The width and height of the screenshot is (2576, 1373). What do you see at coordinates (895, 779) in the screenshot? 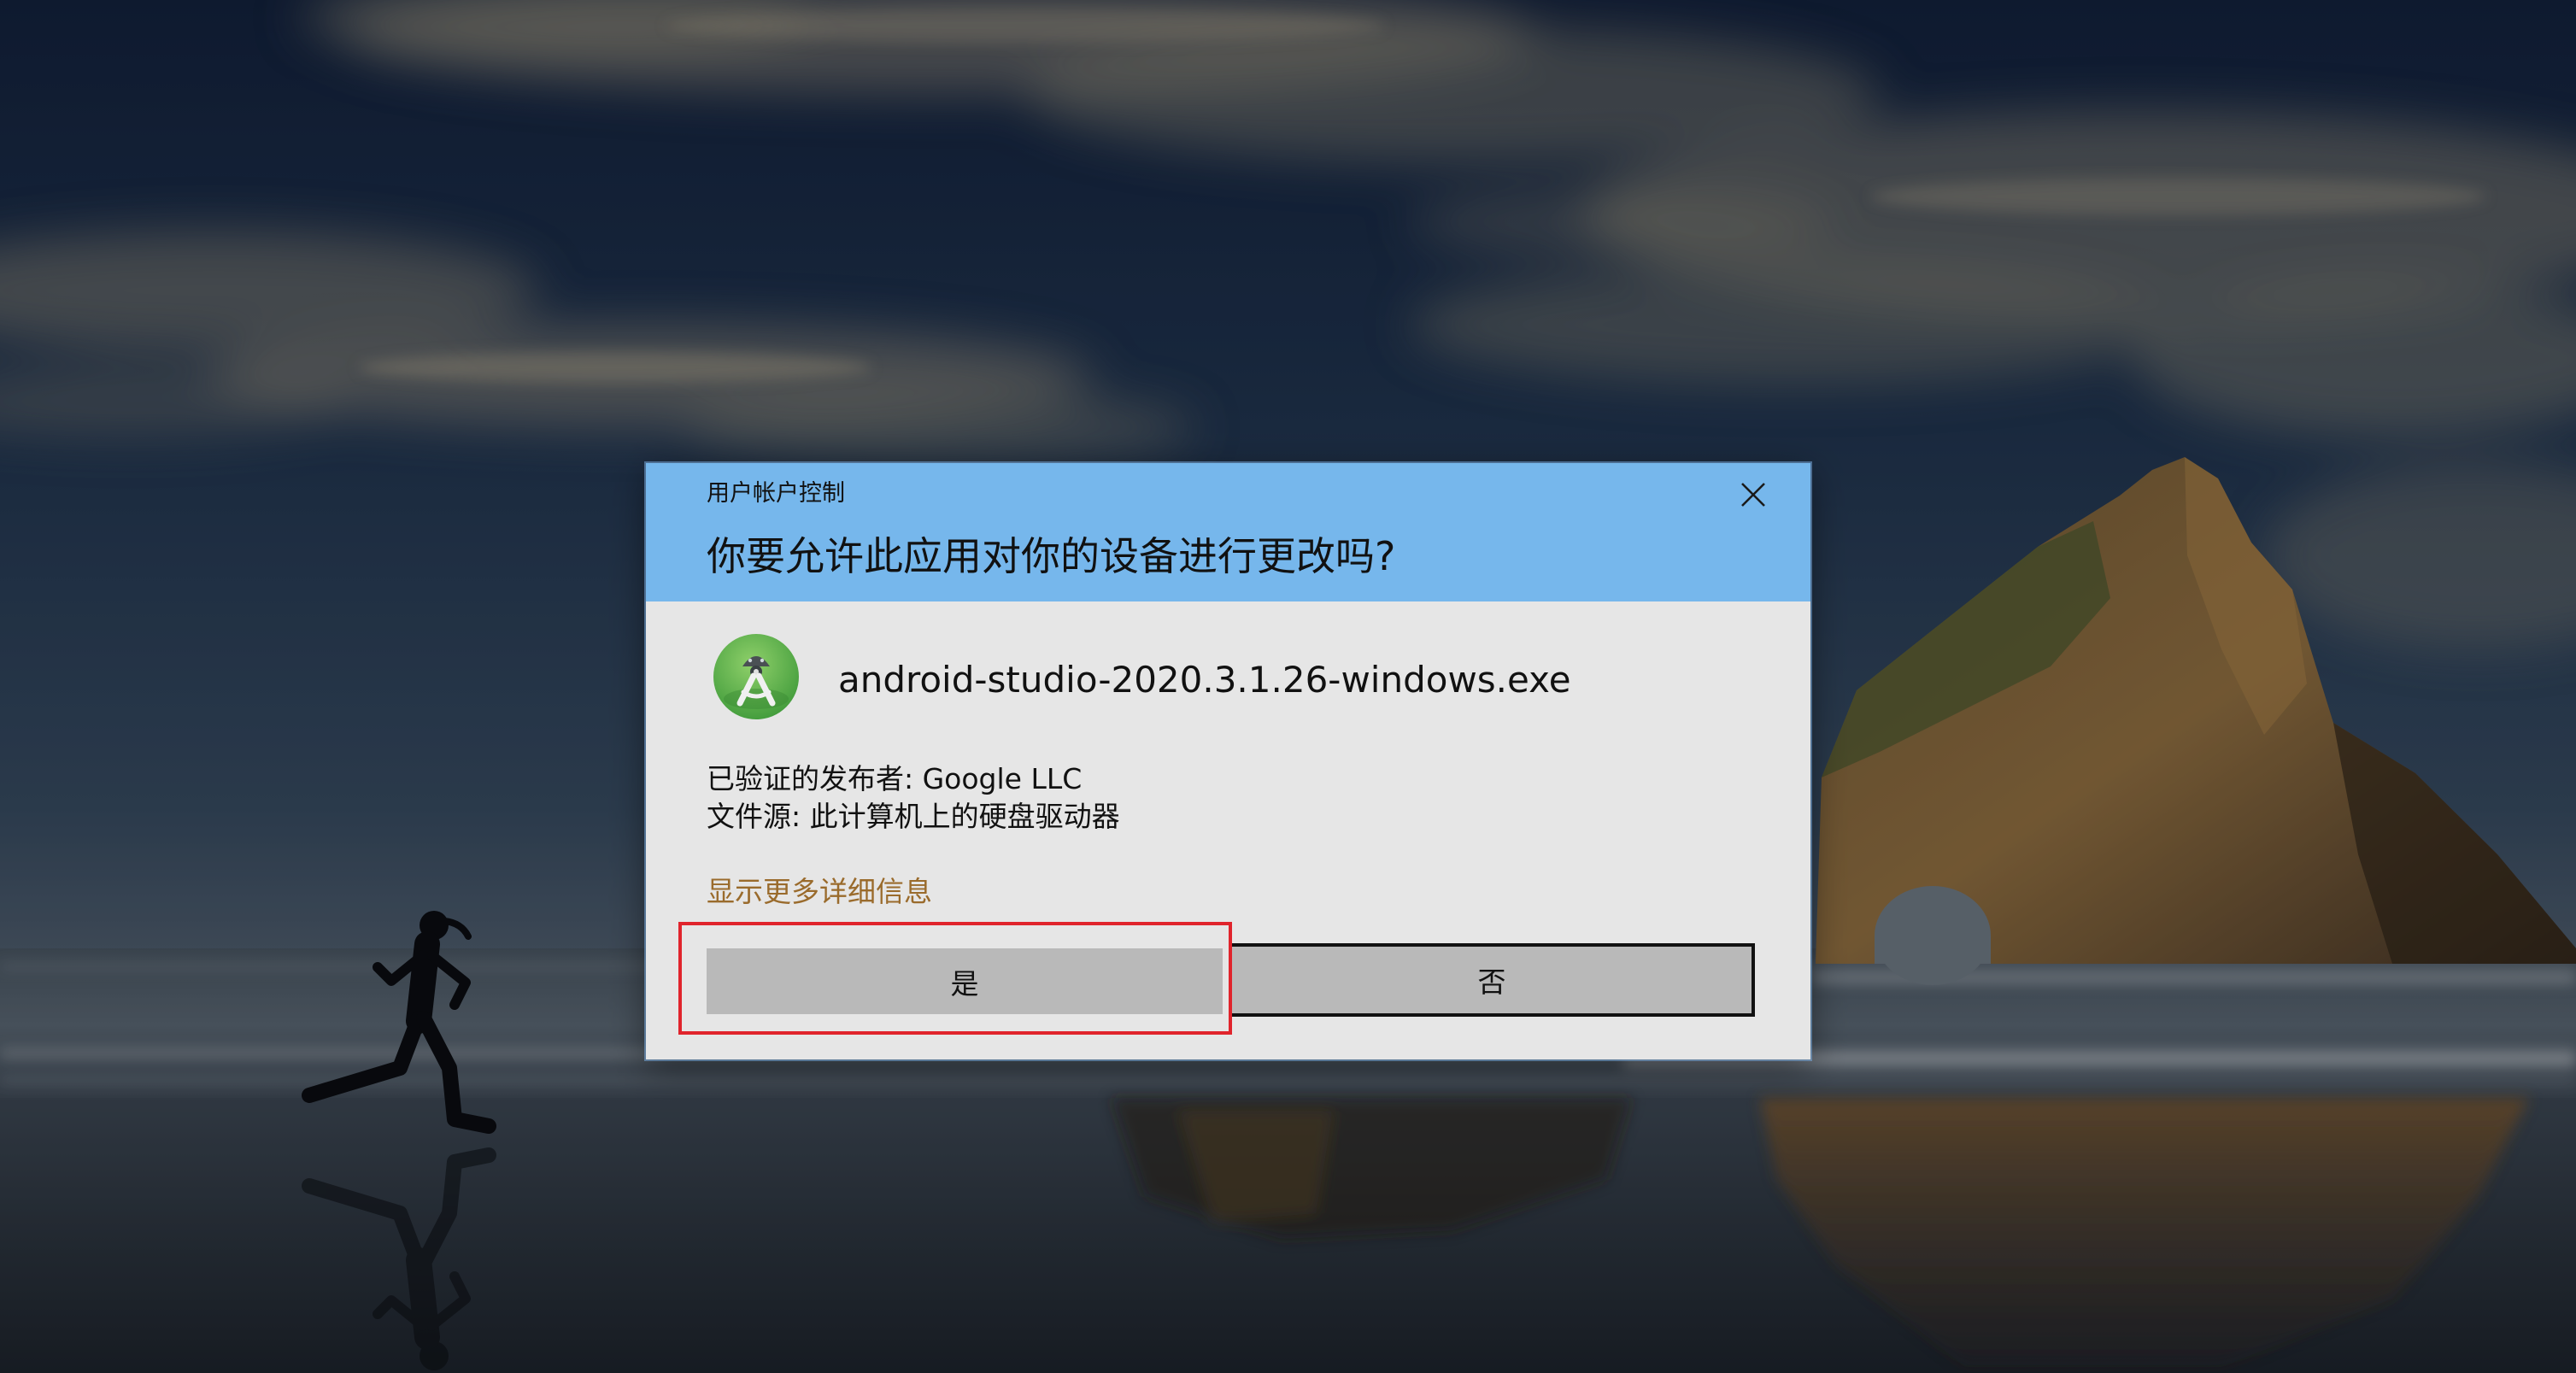
I see `verified-publisher: 已验证的发布者: Google LLC` at bounding box center [895, 779].